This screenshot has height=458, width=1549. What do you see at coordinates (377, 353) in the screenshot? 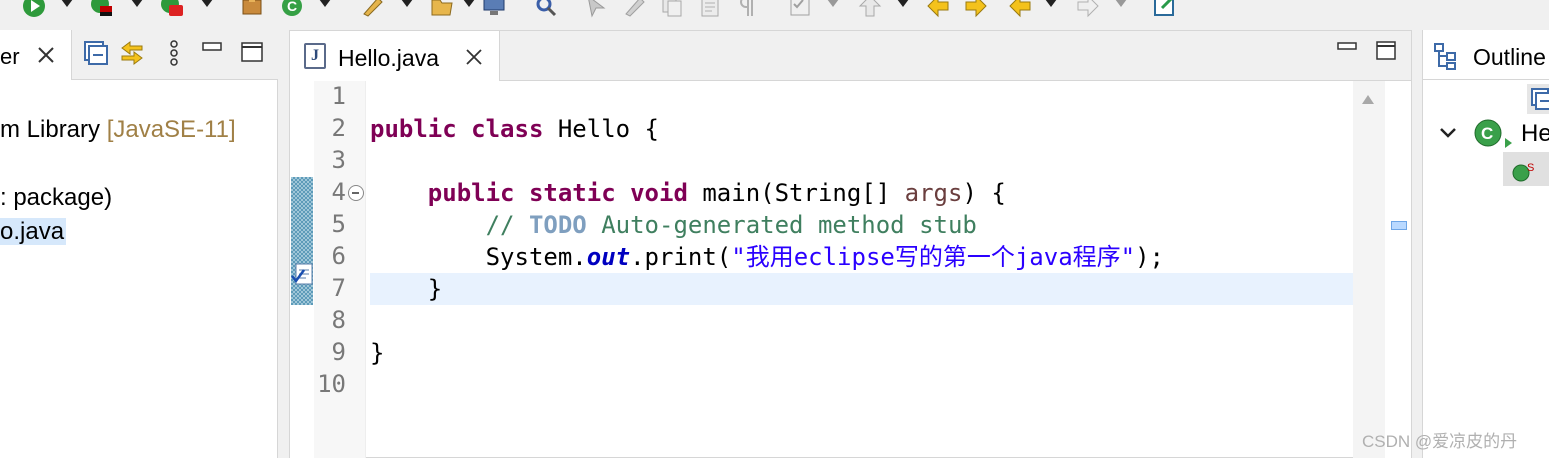
I see `code-line: }` at bounding box center [377, 353].